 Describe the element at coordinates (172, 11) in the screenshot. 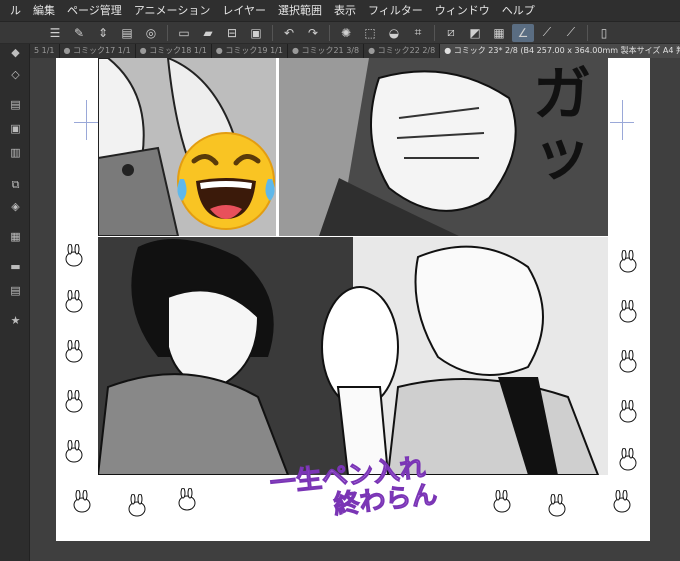

I see `menu-item-animation: アニメーション` at that location.